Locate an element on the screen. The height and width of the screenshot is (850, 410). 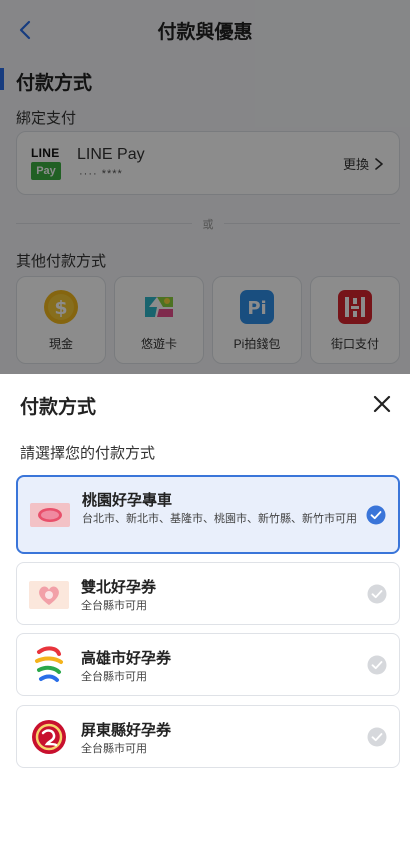
checkmark-selected-icon is located at coordinates (376, 515).